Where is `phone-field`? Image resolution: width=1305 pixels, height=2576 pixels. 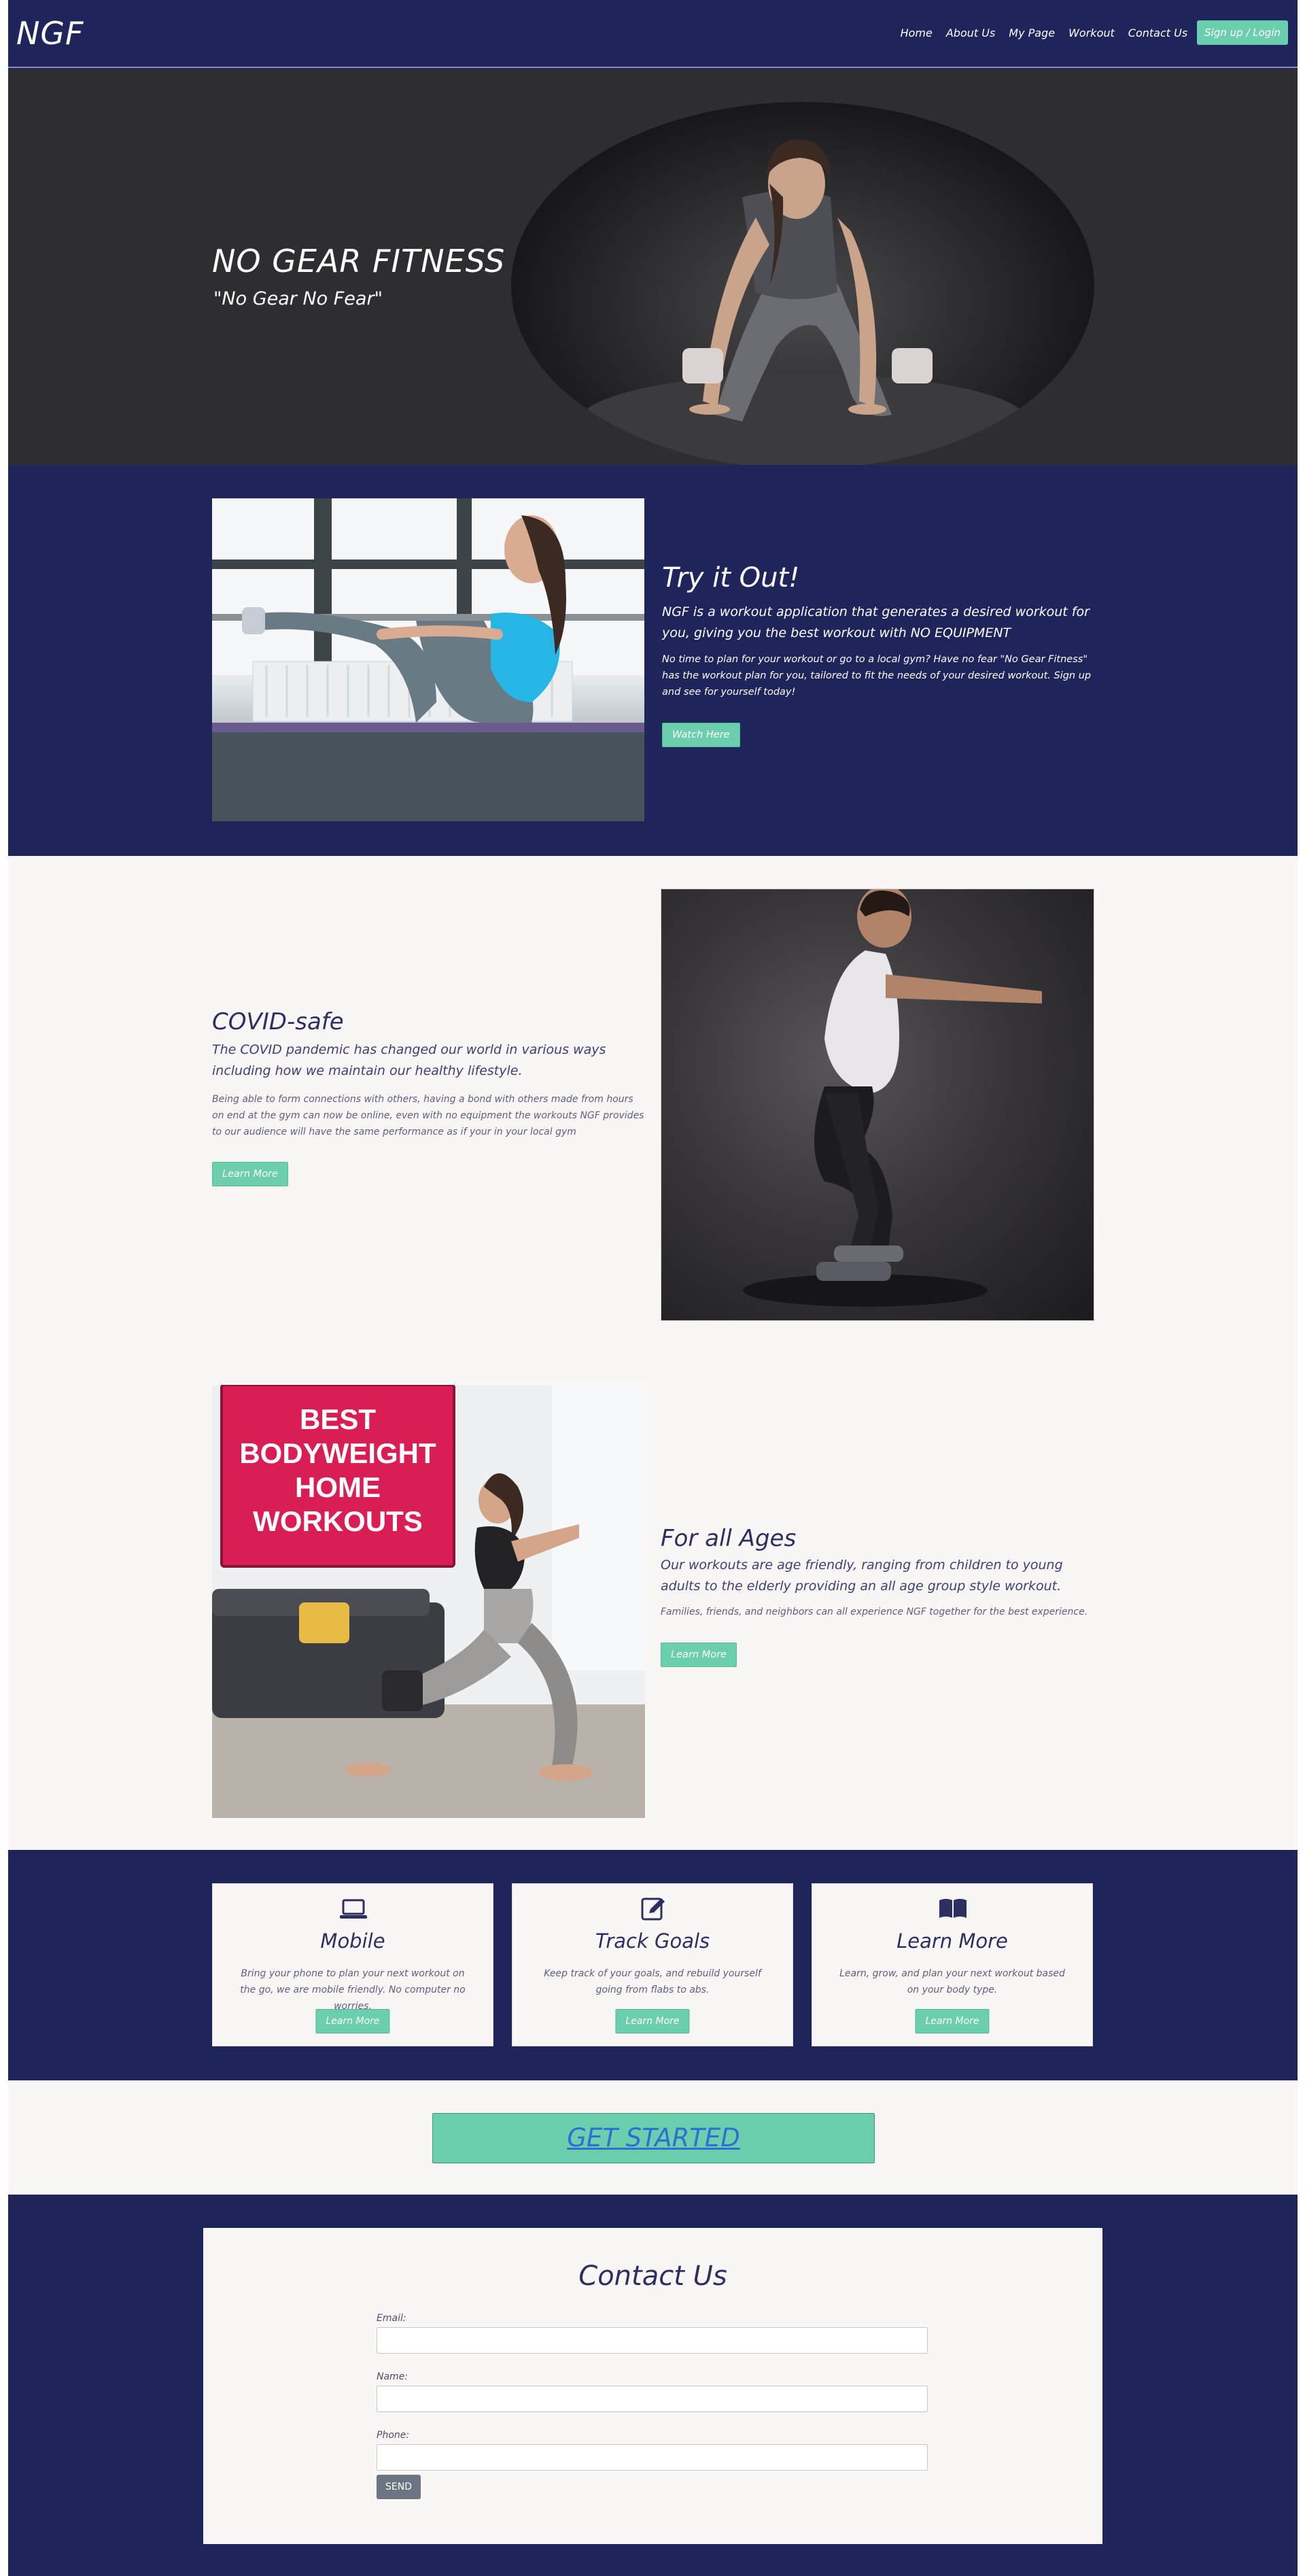 phone-field is located at coordinates (652, 2457).